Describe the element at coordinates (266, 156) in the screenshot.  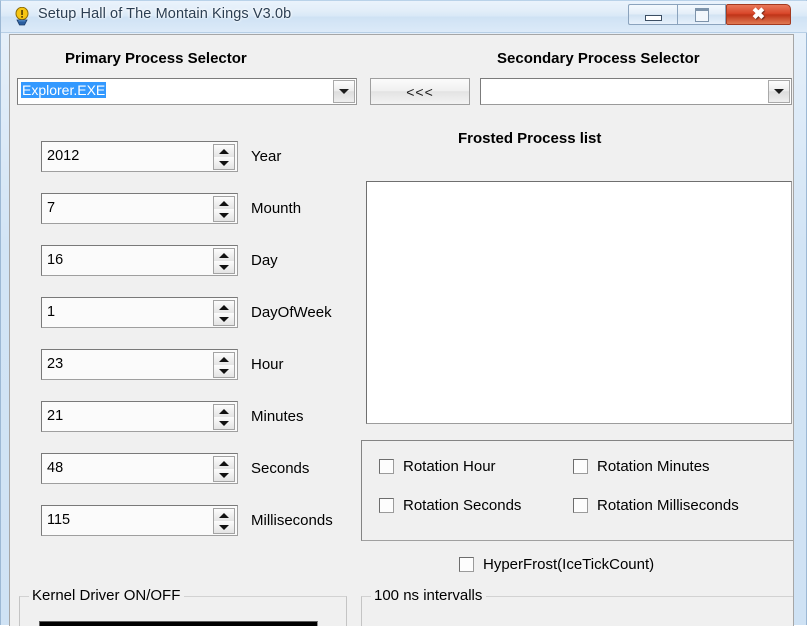
I see `year-label: Year` at that location.